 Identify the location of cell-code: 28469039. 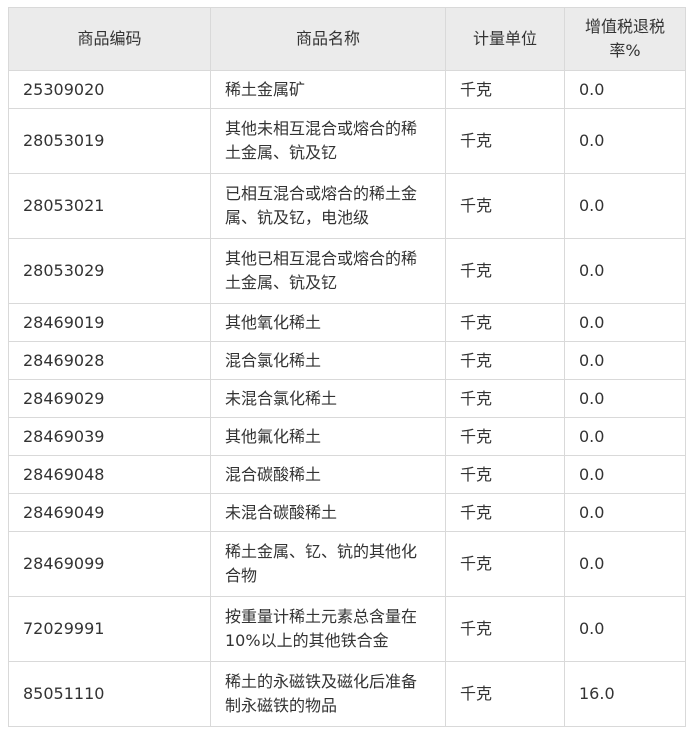
(109, 436).